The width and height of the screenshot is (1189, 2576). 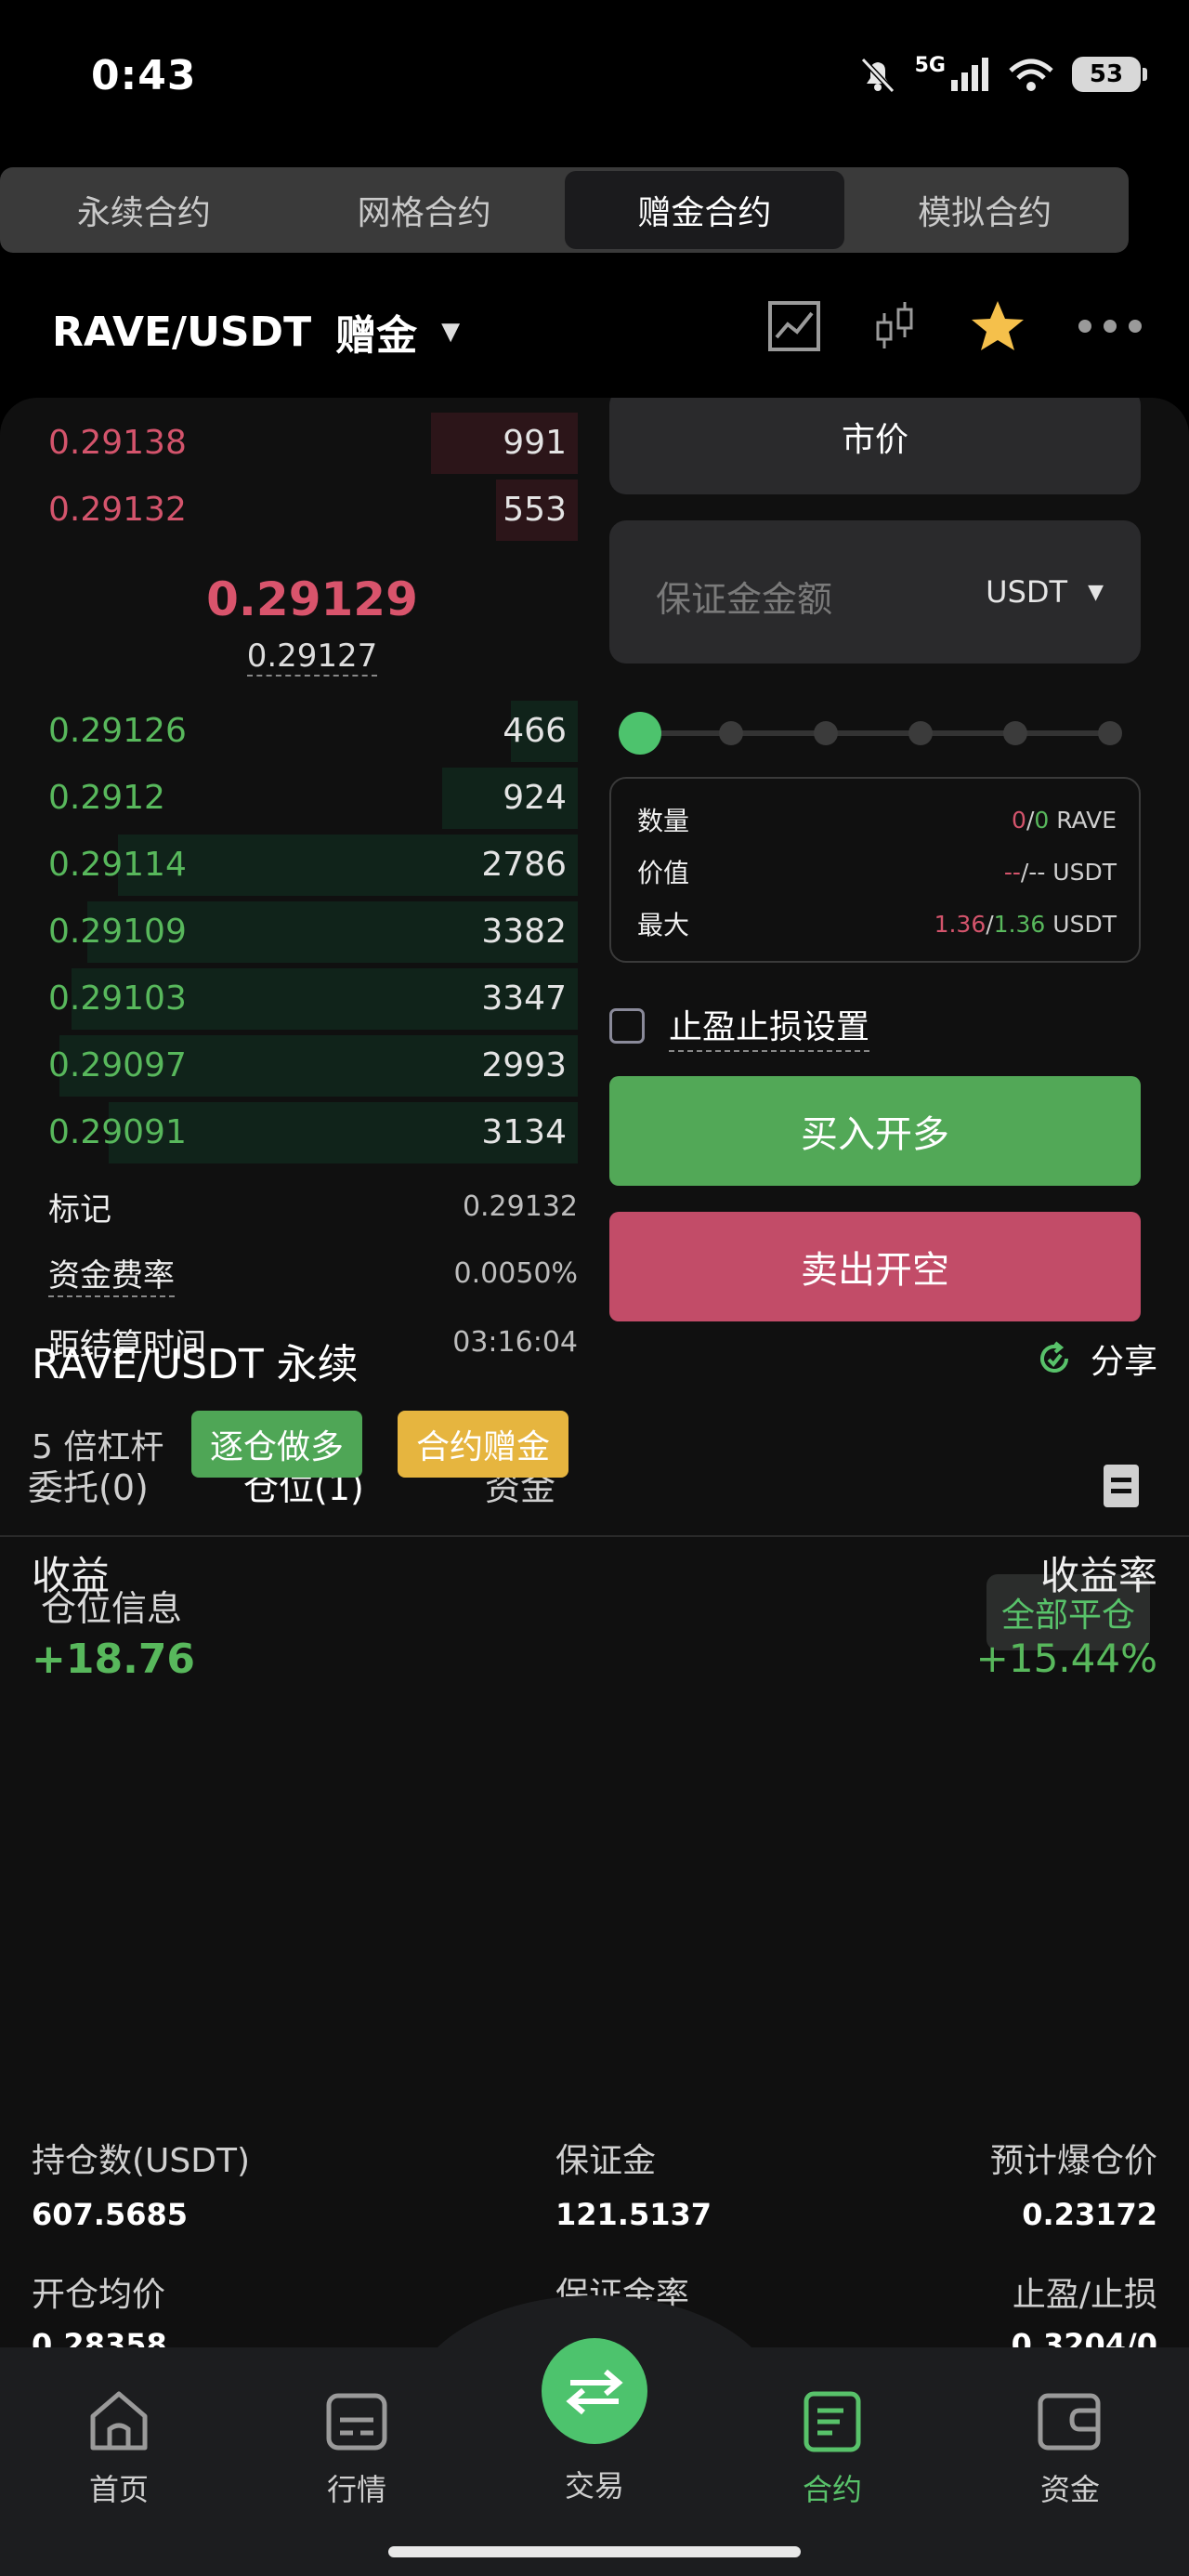 I want to click on bid-qty: 924, so click(x=535, y=798).